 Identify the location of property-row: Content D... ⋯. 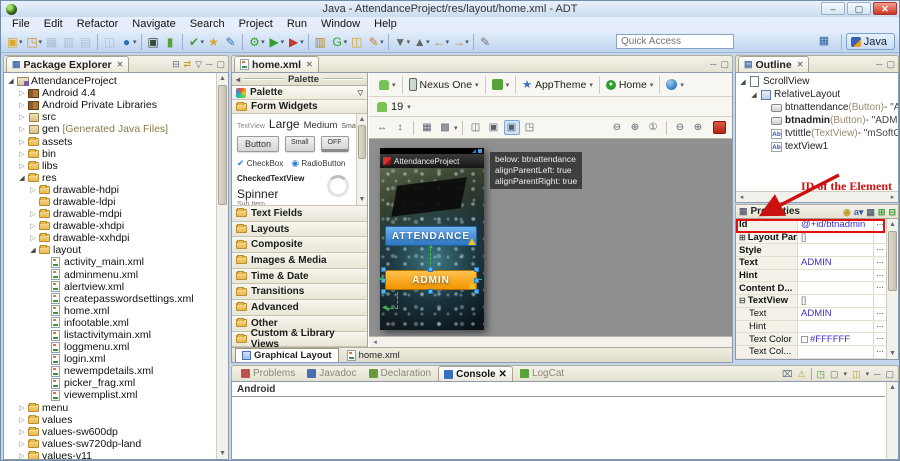
(811, 289).